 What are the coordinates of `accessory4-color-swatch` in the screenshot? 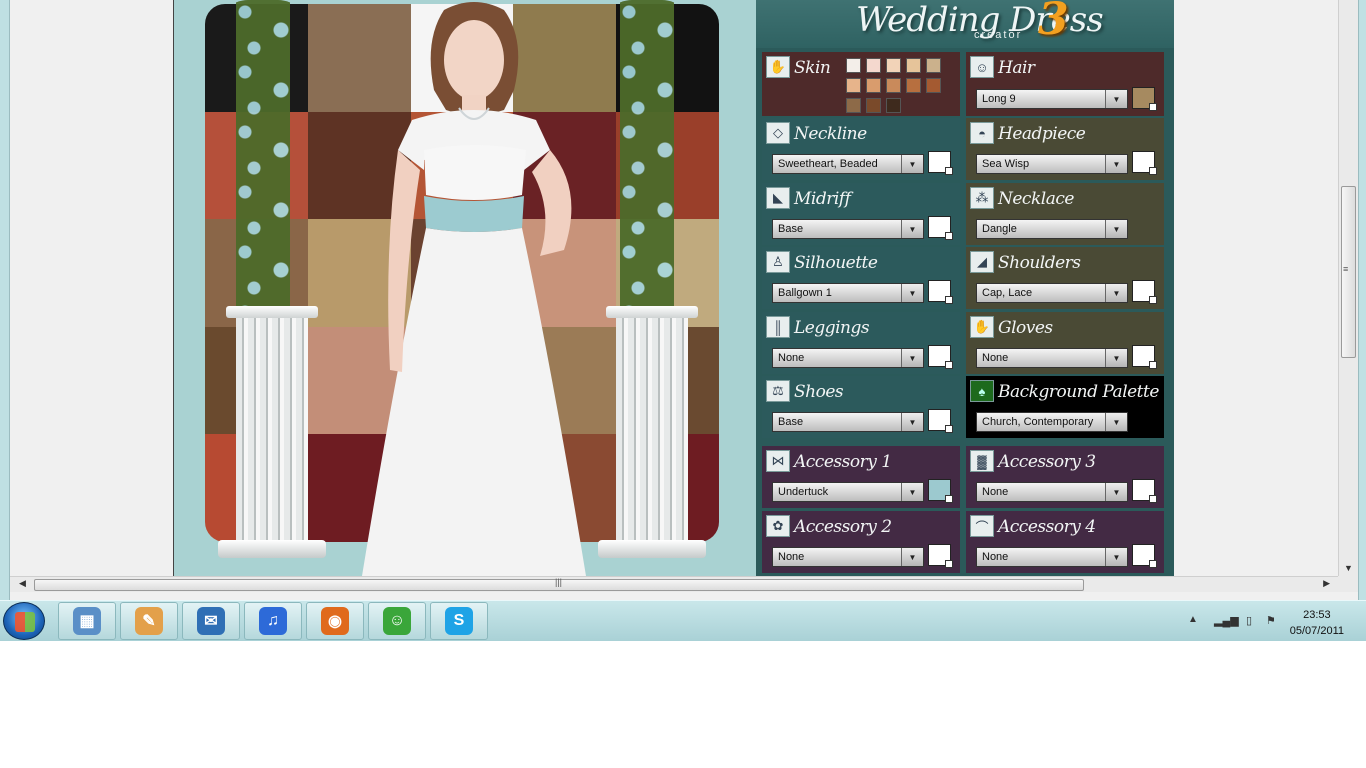 It's located at (1144, 556).